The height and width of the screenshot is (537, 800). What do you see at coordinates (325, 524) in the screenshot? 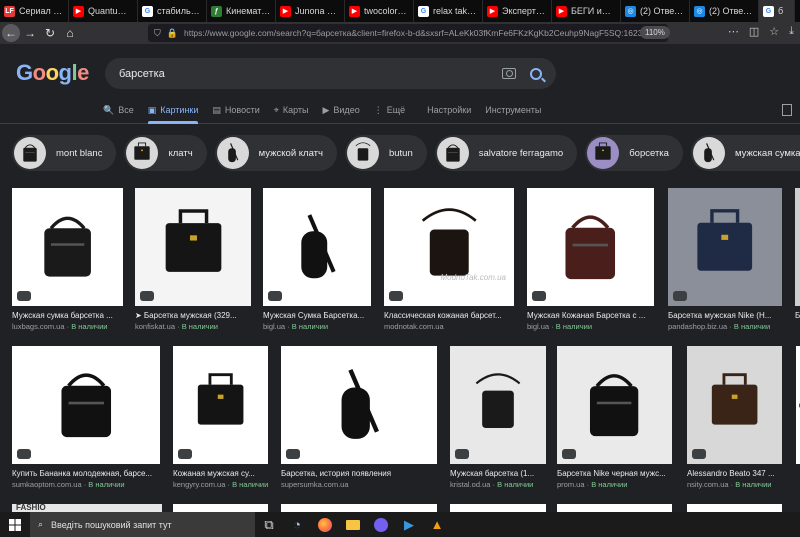
I see `firefox-icon` at bounding box center [325, 524].